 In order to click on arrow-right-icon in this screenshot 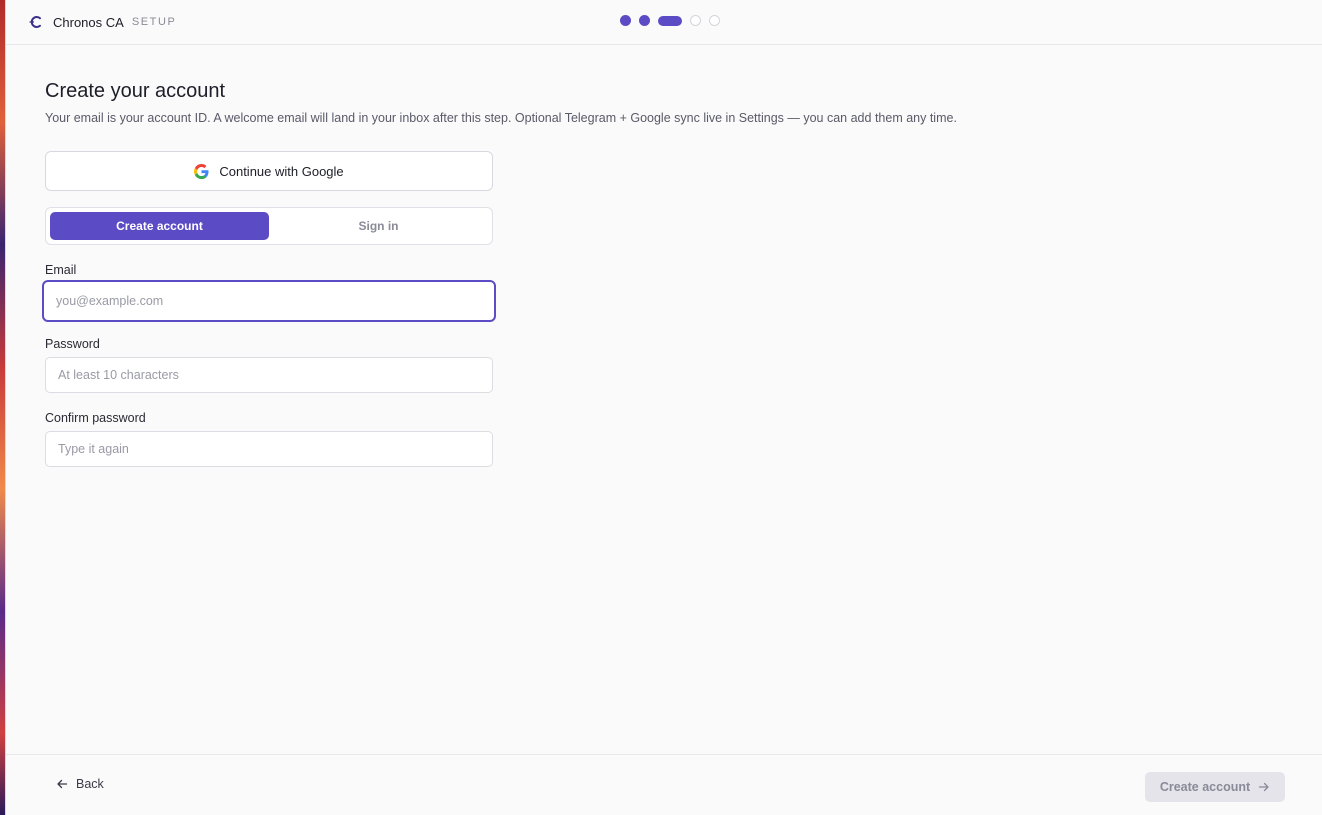, I will do `click(1264, 787)`.